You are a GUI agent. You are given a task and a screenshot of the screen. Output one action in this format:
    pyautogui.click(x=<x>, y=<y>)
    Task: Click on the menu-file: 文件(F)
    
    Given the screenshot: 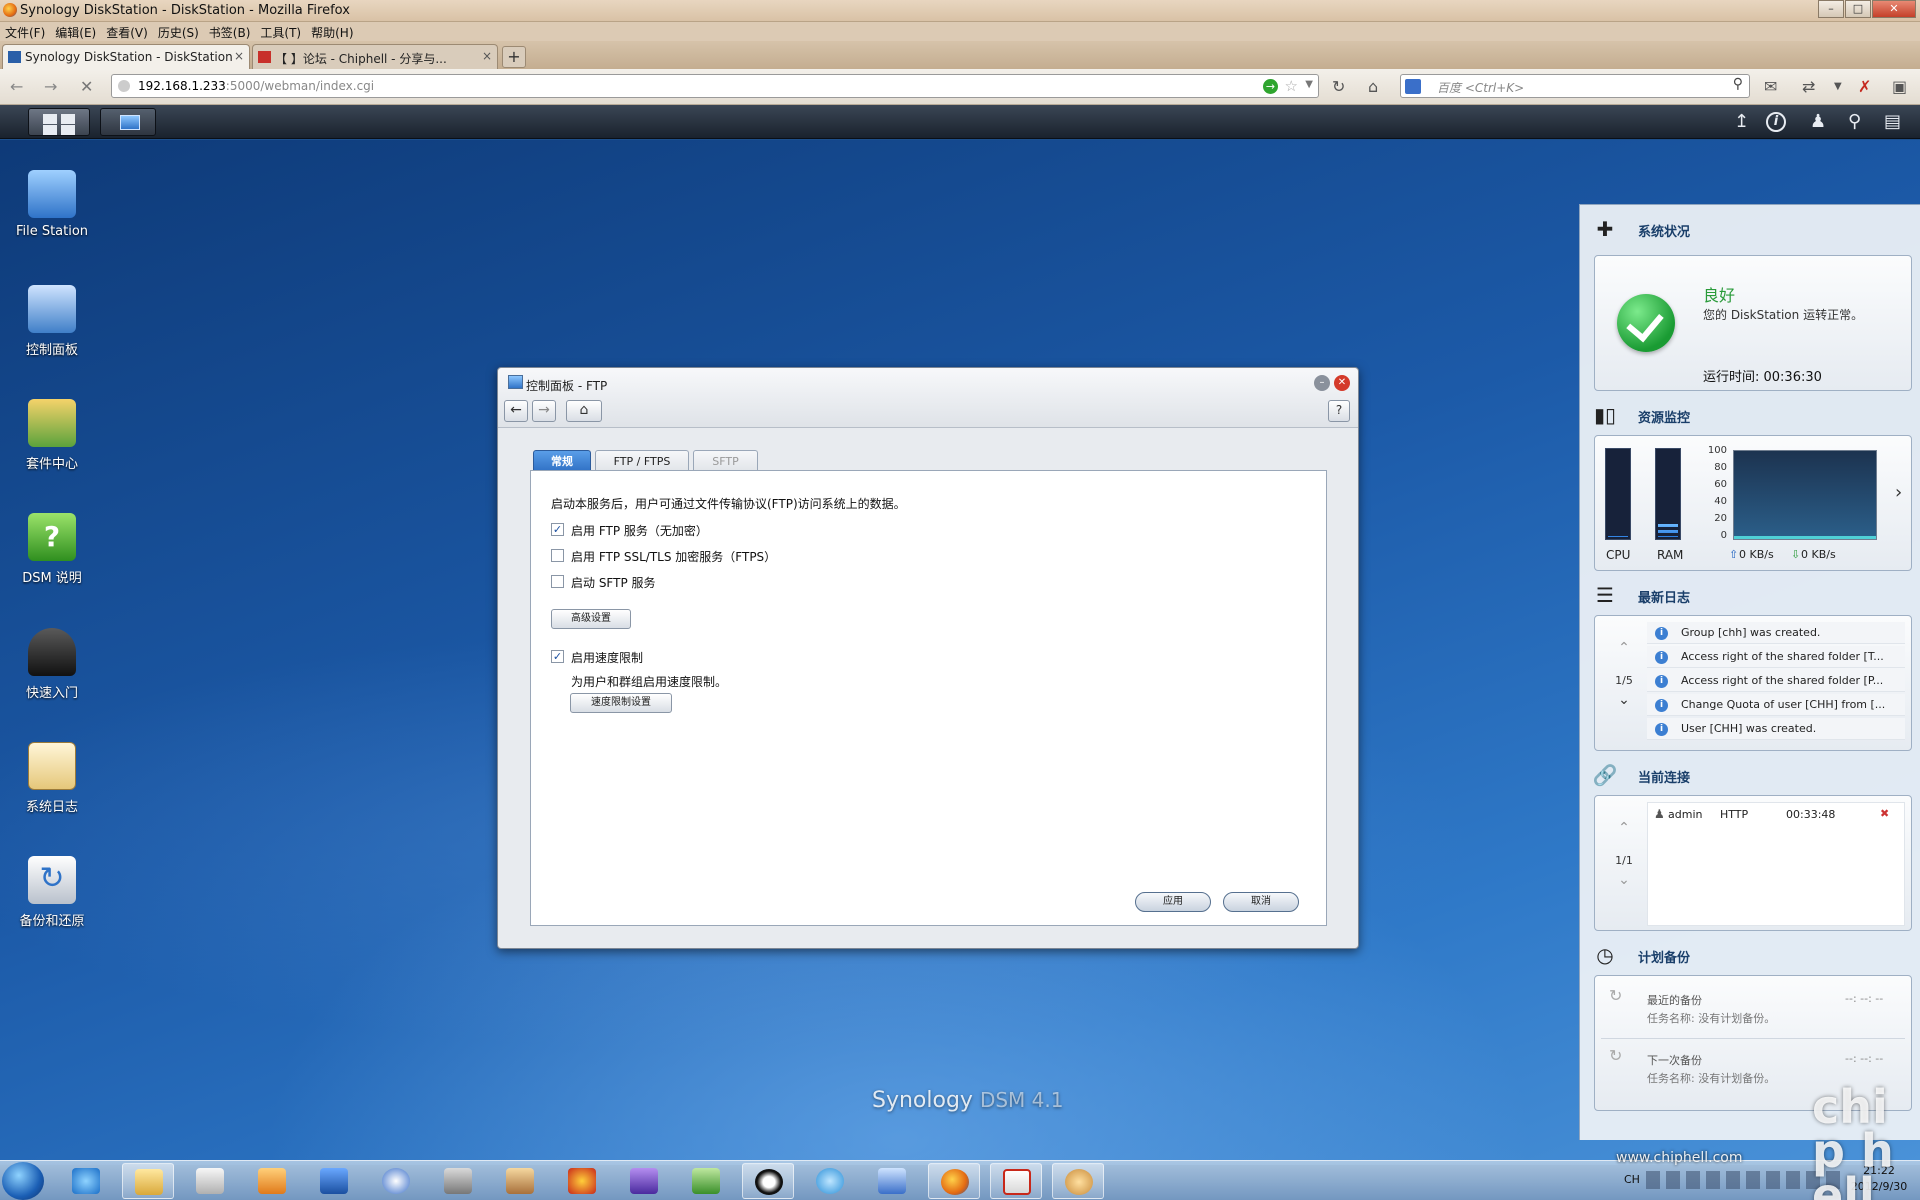 What is the action you would take?
    pyautogui.click(x=25, y=32)
    